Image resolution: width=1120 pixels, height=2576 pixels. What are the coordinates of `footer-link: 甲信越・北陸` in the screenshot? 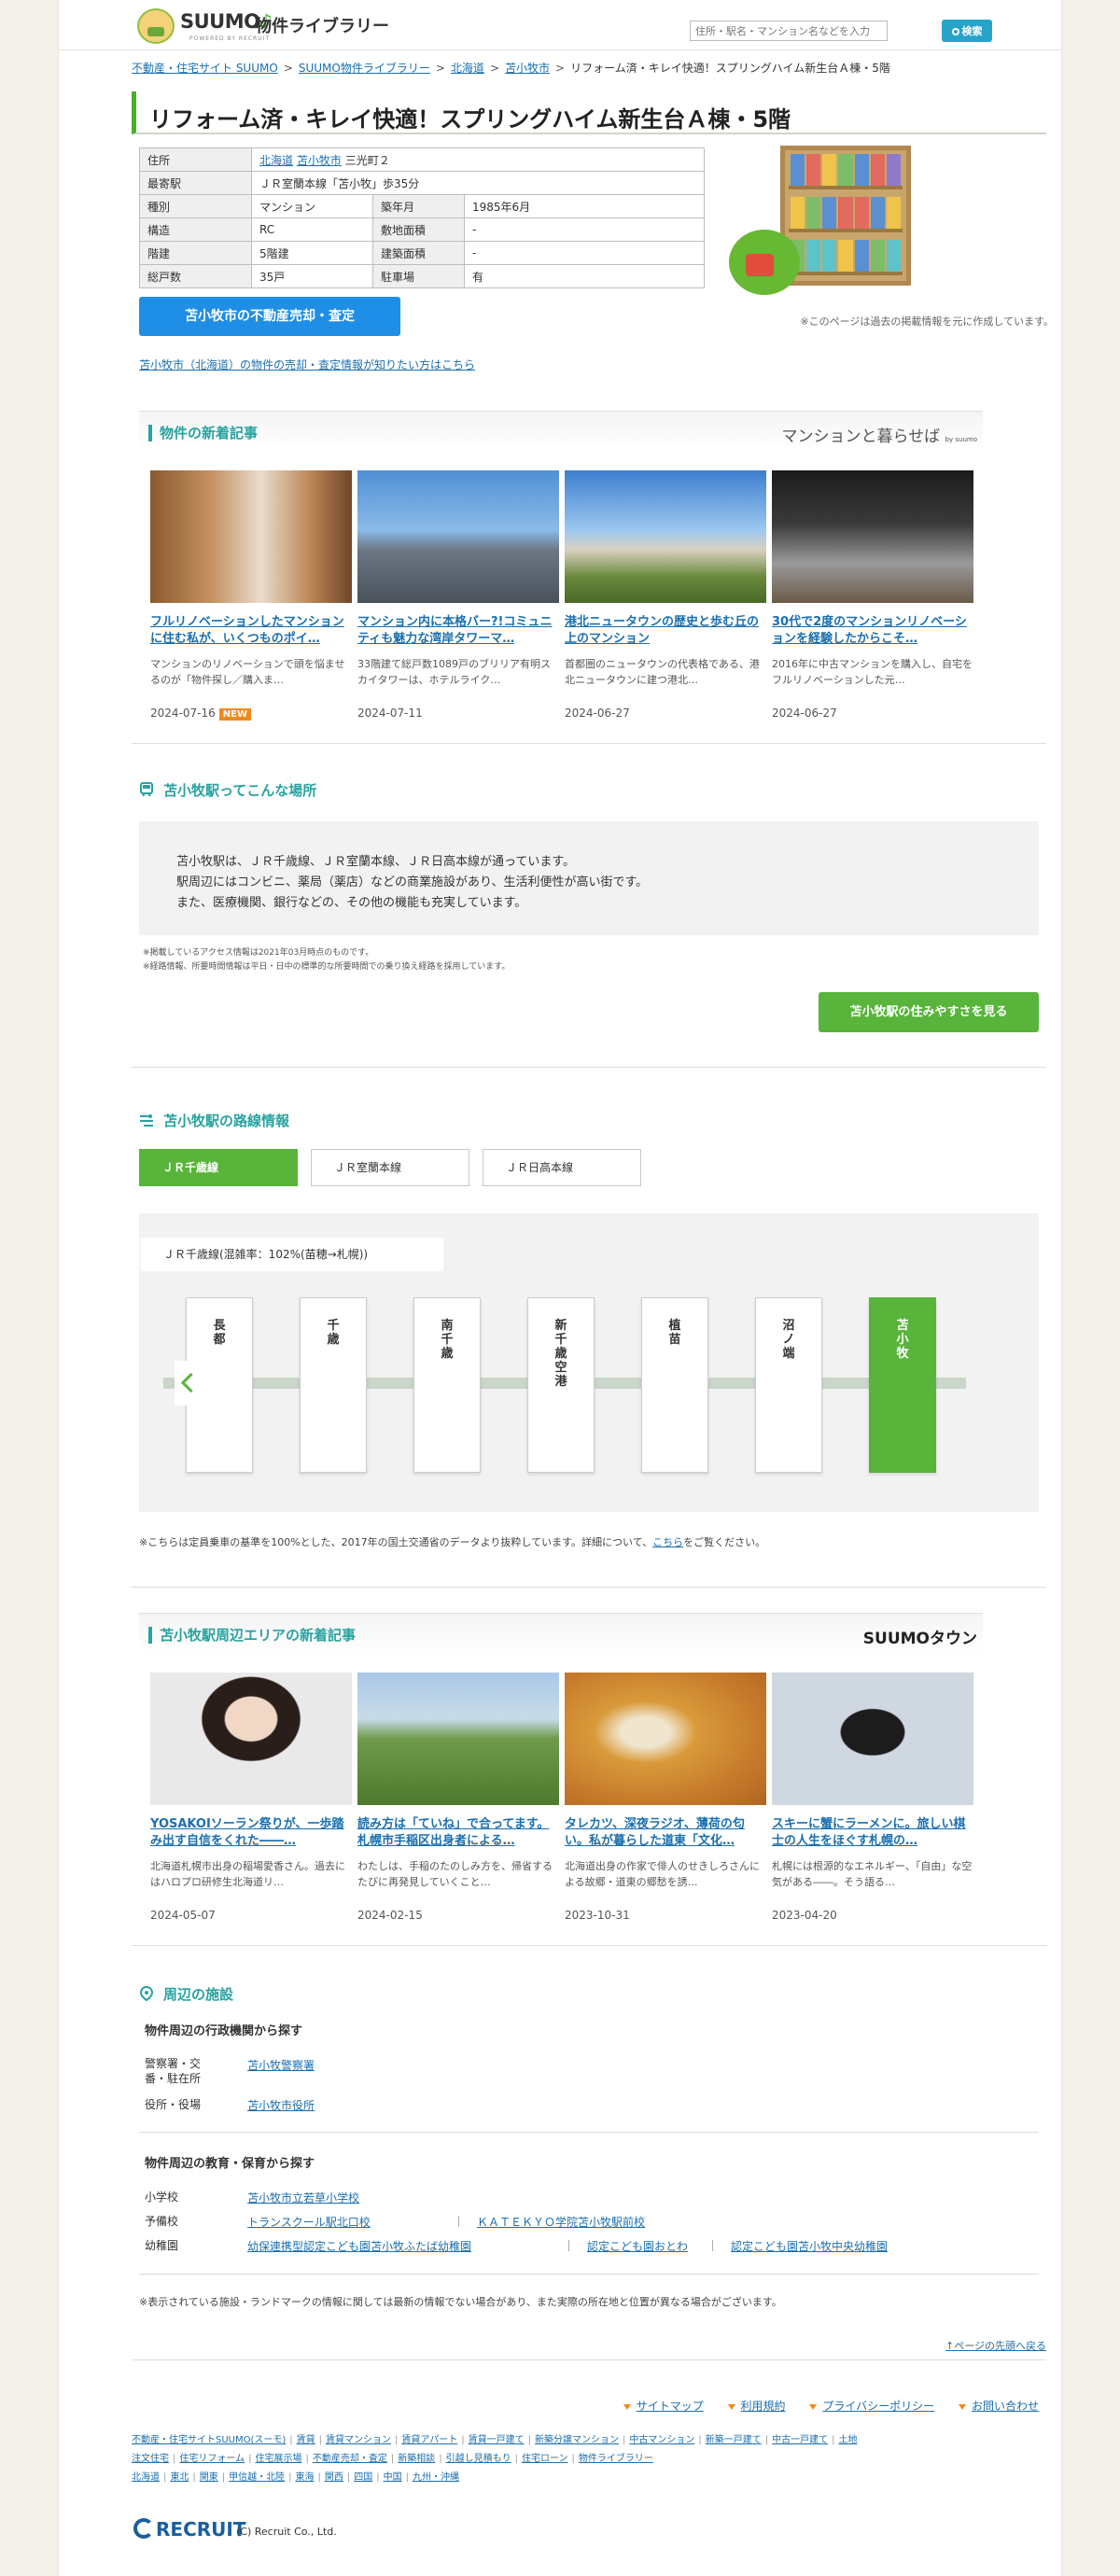 It's located at (257, 2477).